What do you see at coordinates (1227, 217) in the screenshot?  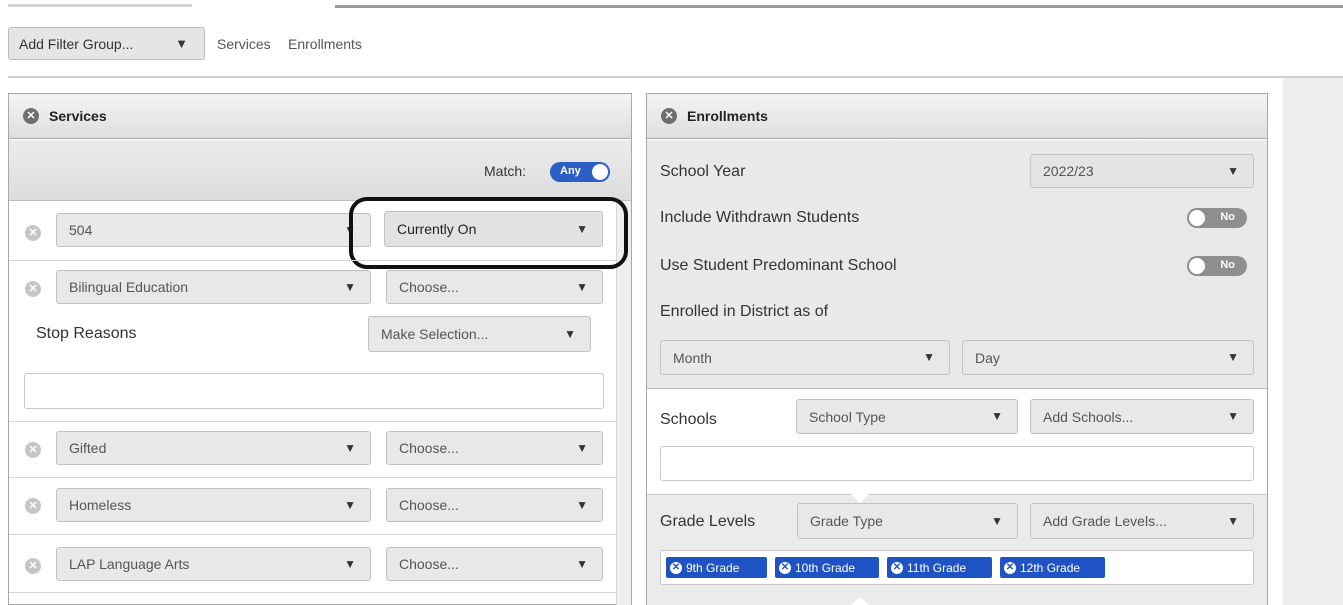 I see `include-withdrawn-toggle-label: No` at bounding box center [1227, 217].